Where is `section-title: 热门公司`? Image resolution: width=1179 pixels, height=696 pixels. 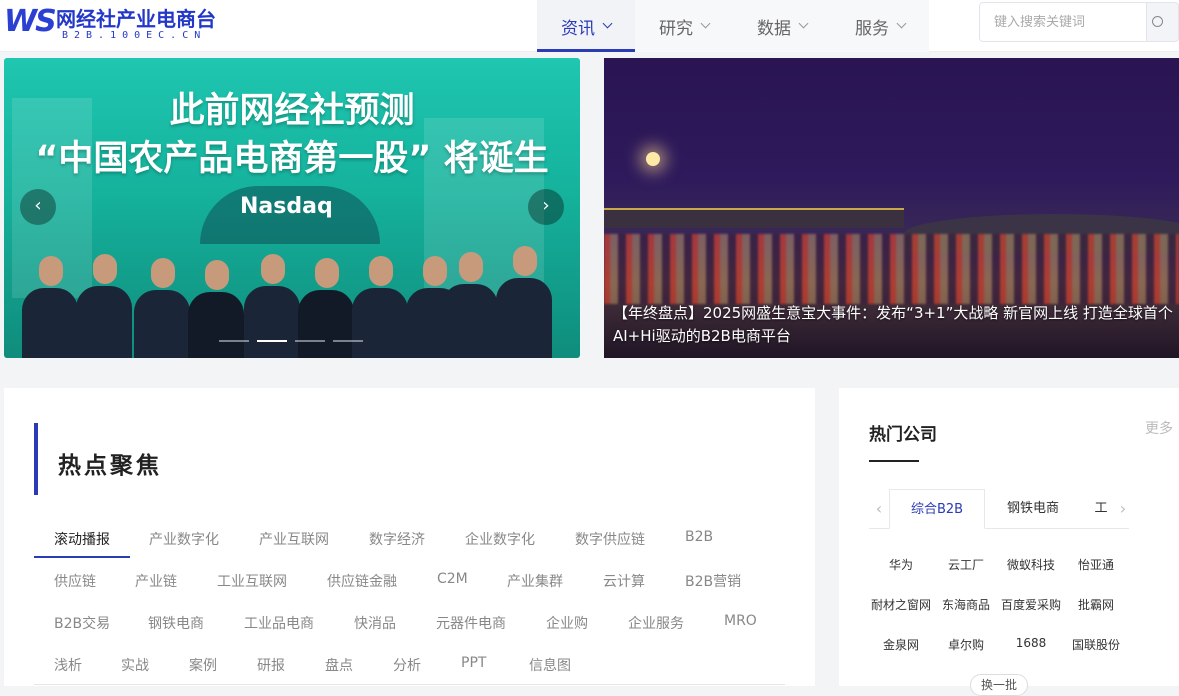 section-title: 热门公司 is located at coordinates (903, 435).